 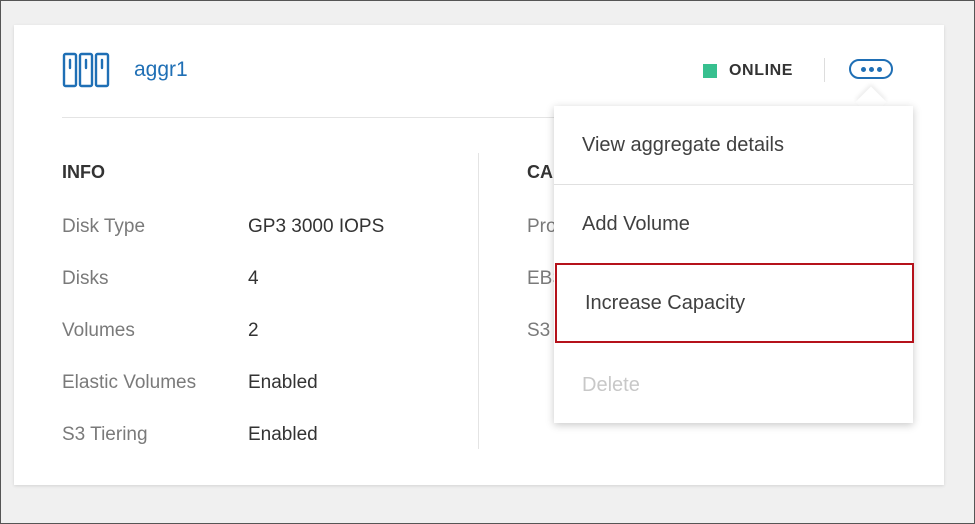 What do you see at coordinates (85, 278) in the screenshot?
I see `info-label: Disks` at bounding box center [85, 278].